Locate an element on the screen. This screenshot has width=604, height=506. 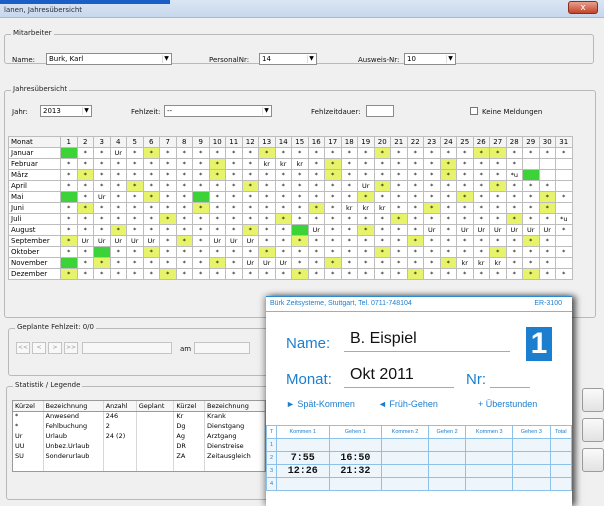
statistik-row: Ur Urlaub 24 (2) Ag Arztgang is located at coordinates (139, 436).